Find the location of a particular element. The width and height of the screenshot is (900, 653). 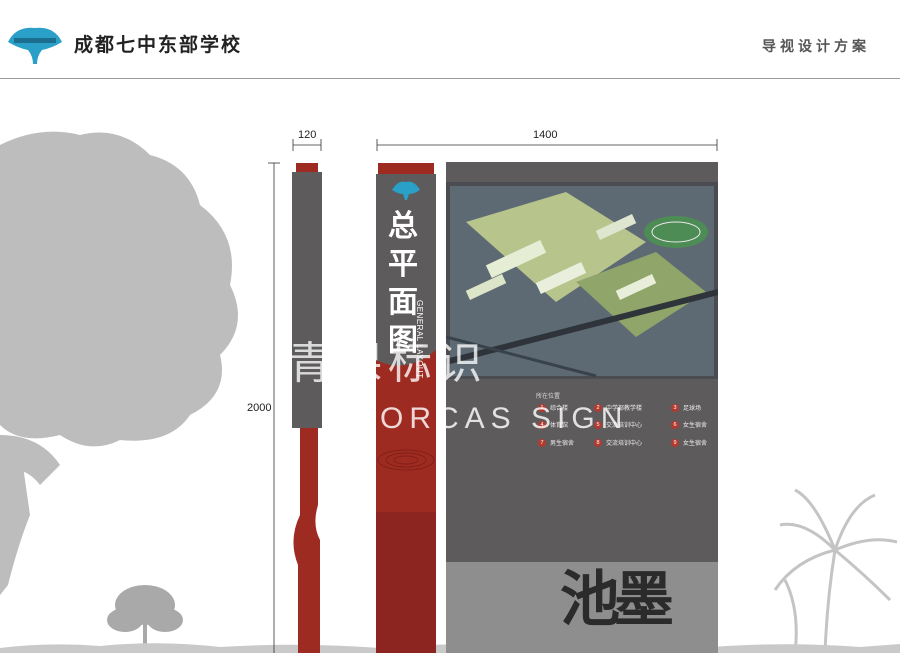

legend-item: 8 交流培训中心 is located at coordinates (618, 442).